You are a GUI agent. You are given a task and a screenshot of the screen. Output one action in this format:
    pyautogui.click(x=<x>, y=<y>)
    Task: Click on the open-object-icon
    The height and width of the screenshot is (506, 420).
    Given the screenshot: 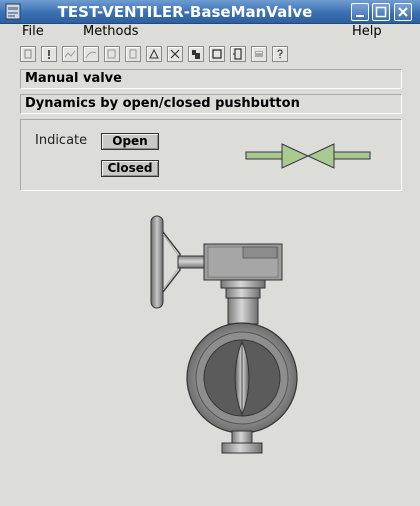 What is the action you would take?
    pyautogui.click(x=133, y=54)
    